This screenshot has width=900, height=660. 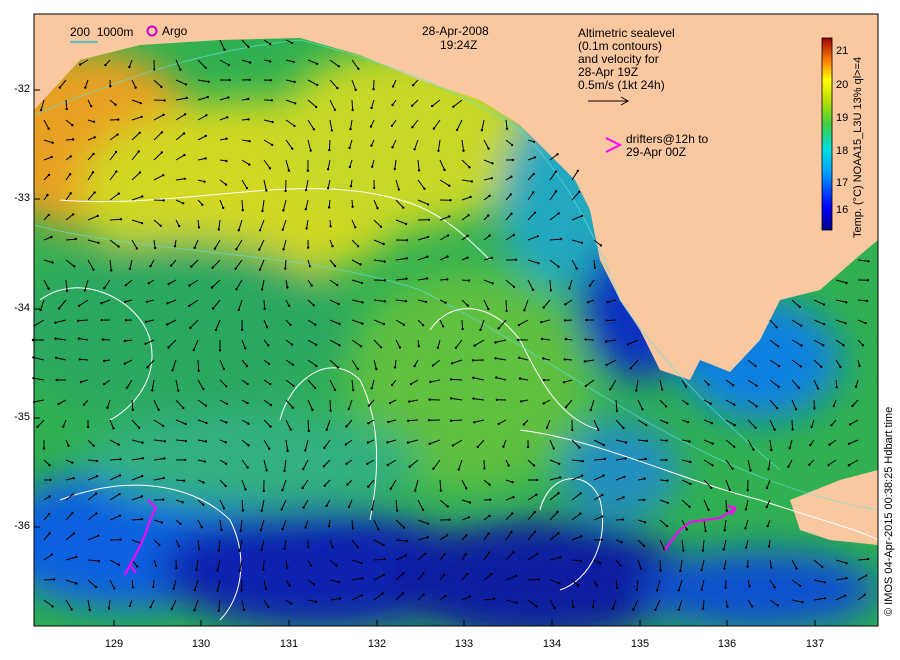 What do you see at coordinates (727, 644) in the screenshot?
I see `lon-tick-label: 136` at bounding box center [727, 644].